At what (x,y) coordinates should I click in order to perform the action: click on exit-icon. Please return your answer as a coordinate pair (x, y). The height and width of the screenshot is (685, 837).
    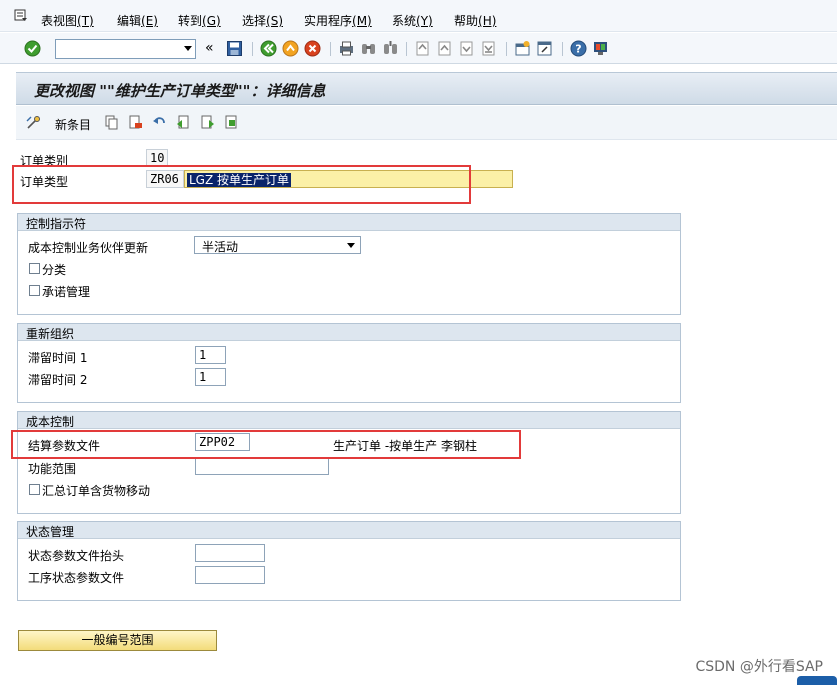
    Looking at the image, I should click on (290, 48).